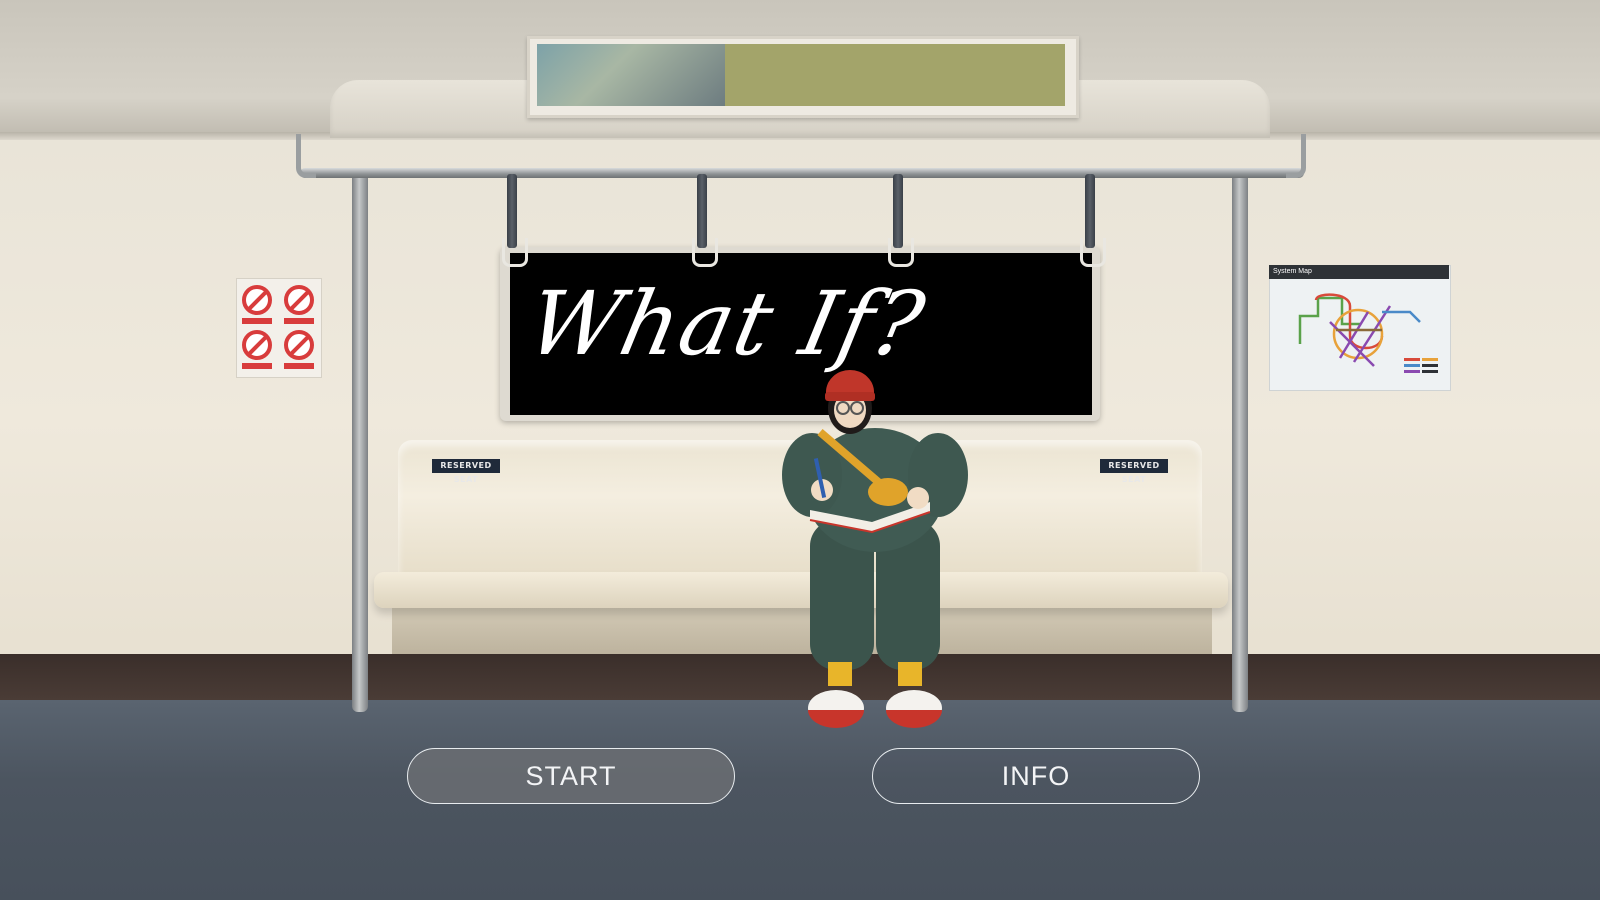 This screenshot has width=1600, height=900. I want to click on no-bicycle-icon, so click(257, 345).